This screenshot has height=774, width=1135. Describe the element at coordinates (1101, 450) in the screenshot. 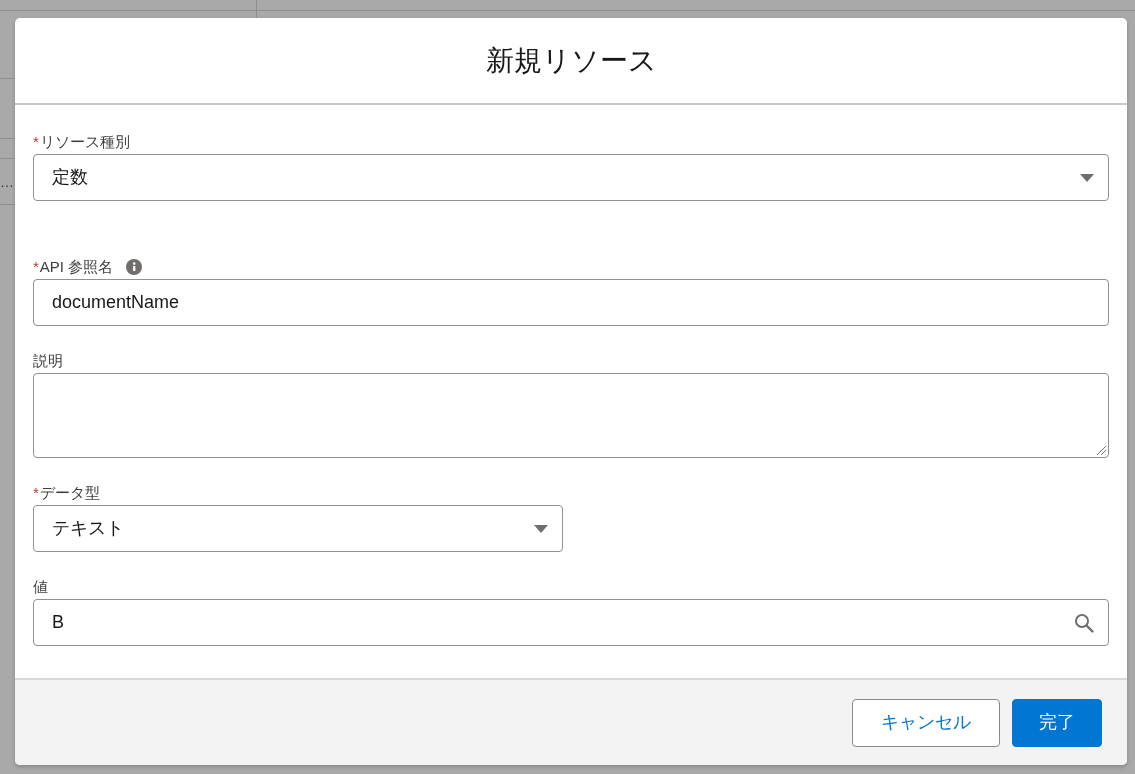

I see `resize-grip-icon` at that location.